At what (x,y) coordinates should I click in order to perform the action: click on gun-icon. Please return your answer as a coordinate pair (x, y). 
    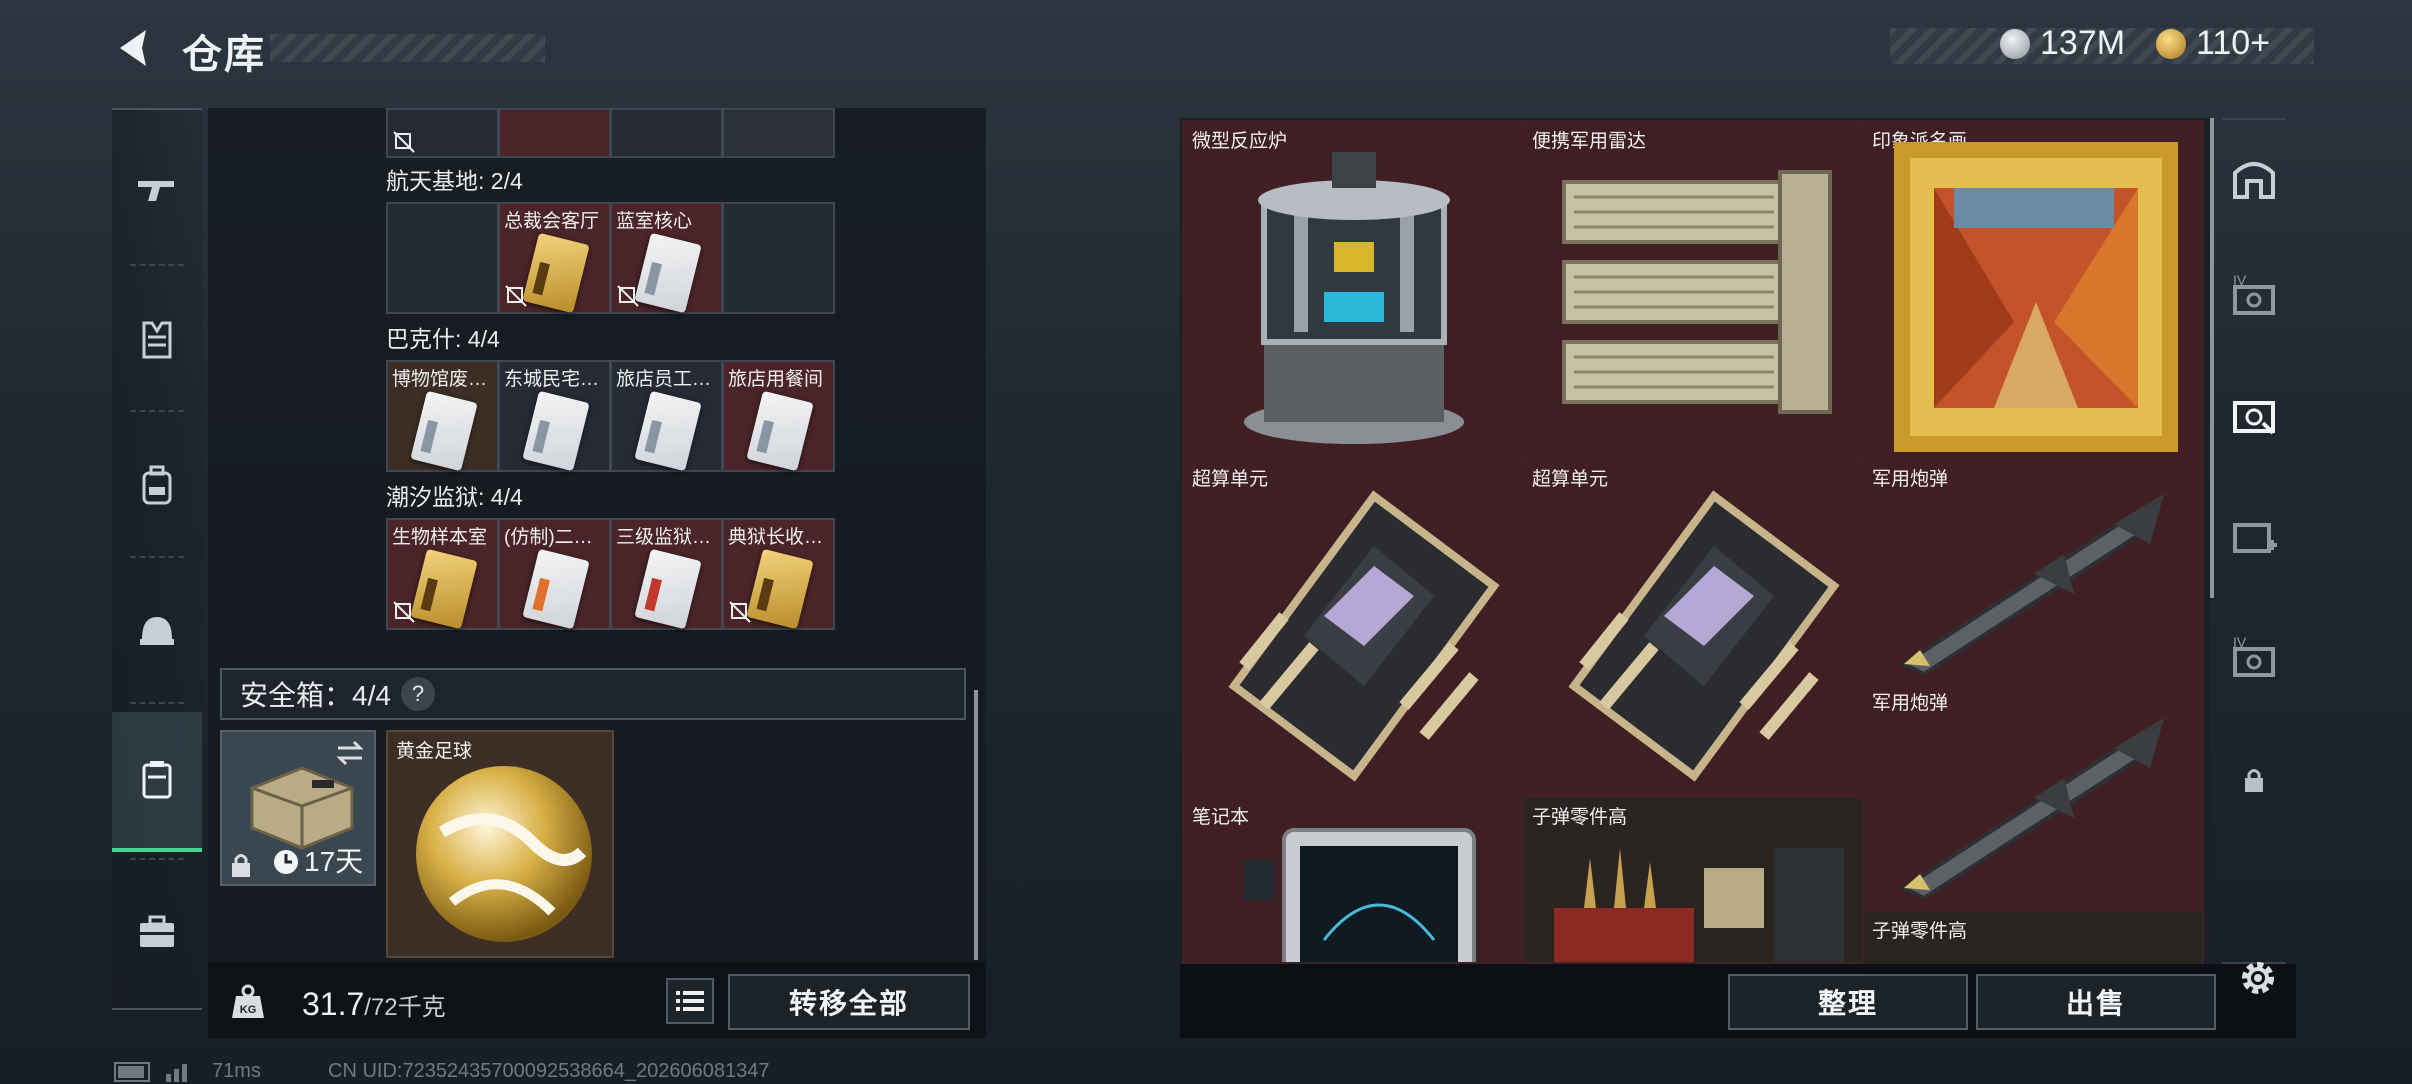
    Looking at the image, I should click on (156, 191).